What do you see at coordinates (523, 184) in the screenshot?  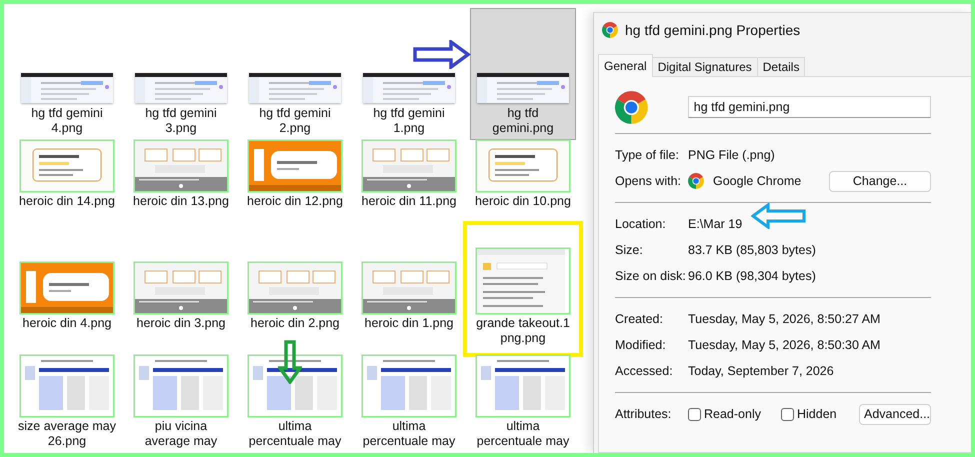 I see `file-item: heroic din 10.png` at bounding box center [523, 184].